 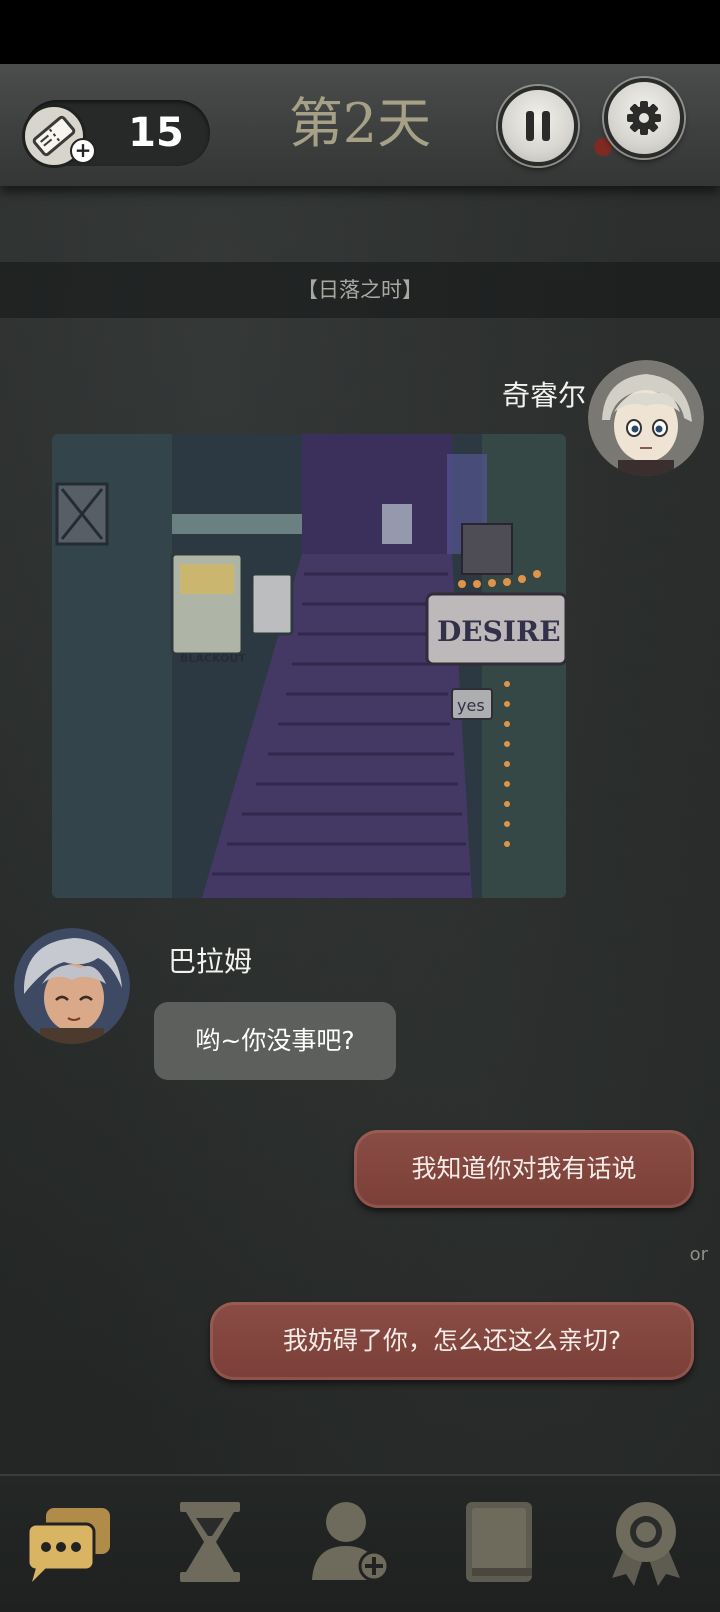 I want to click on nav-add-character, so click(x=354, y=1542).